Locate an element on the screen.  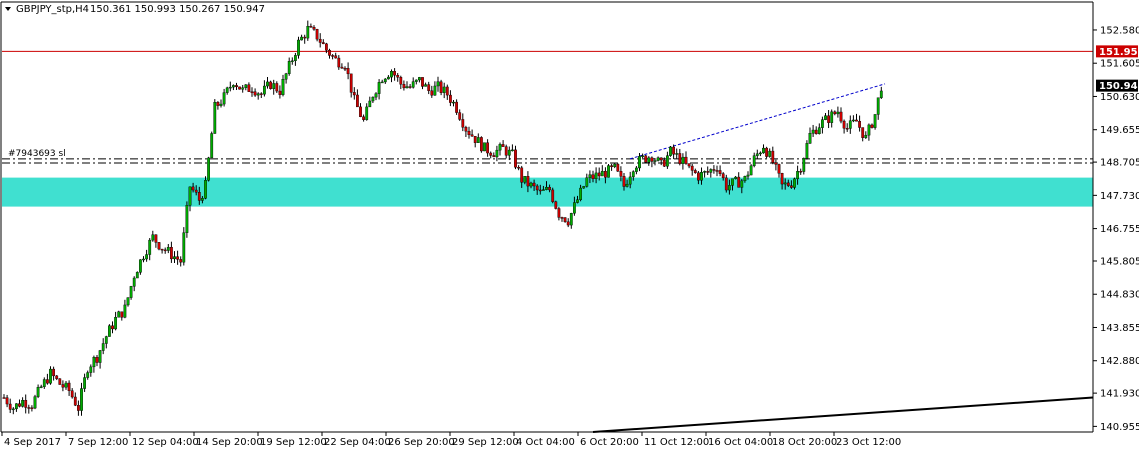
x-tick-label: 26 Sep 20:00 is located at coordinates (421, 442).